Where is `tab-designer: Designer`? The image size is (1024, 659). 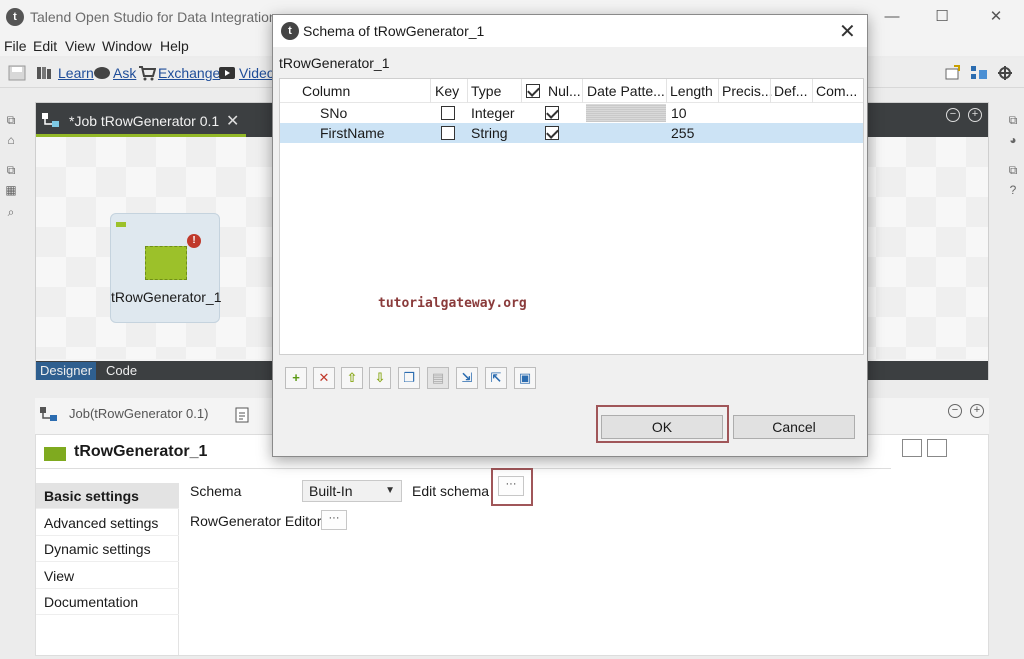 tab-designer: Designer is located at coordinates (66, 371).